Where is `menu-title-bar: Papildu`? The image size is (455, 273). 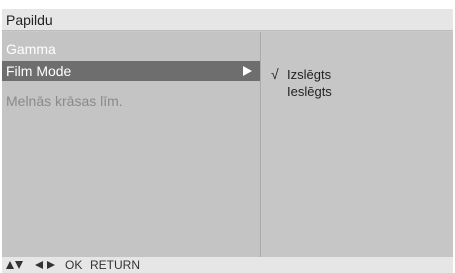 menu-title-bar: Papildu is located at coordinates (227, 20).